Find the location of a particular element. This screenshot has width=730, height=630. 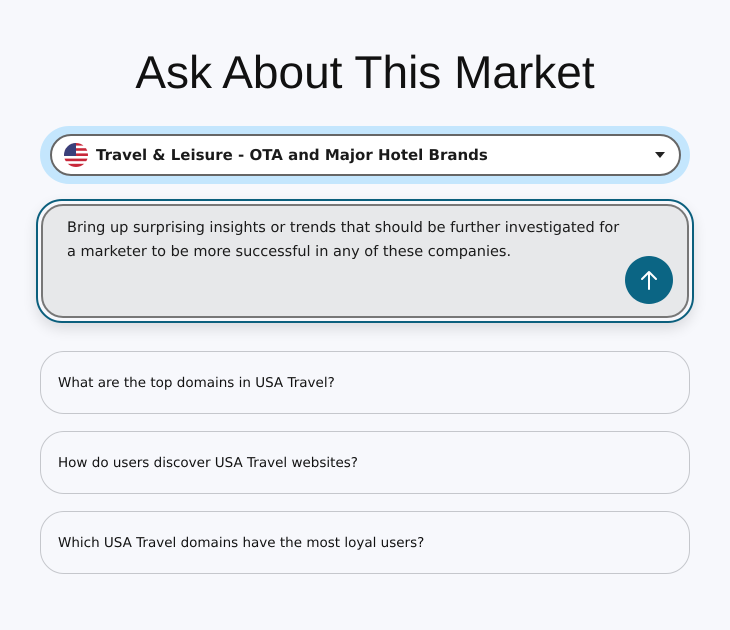

market-dropdown: Travel & Leisure - OTA and Major Hotel Brands is located at coordinates (365, 155).